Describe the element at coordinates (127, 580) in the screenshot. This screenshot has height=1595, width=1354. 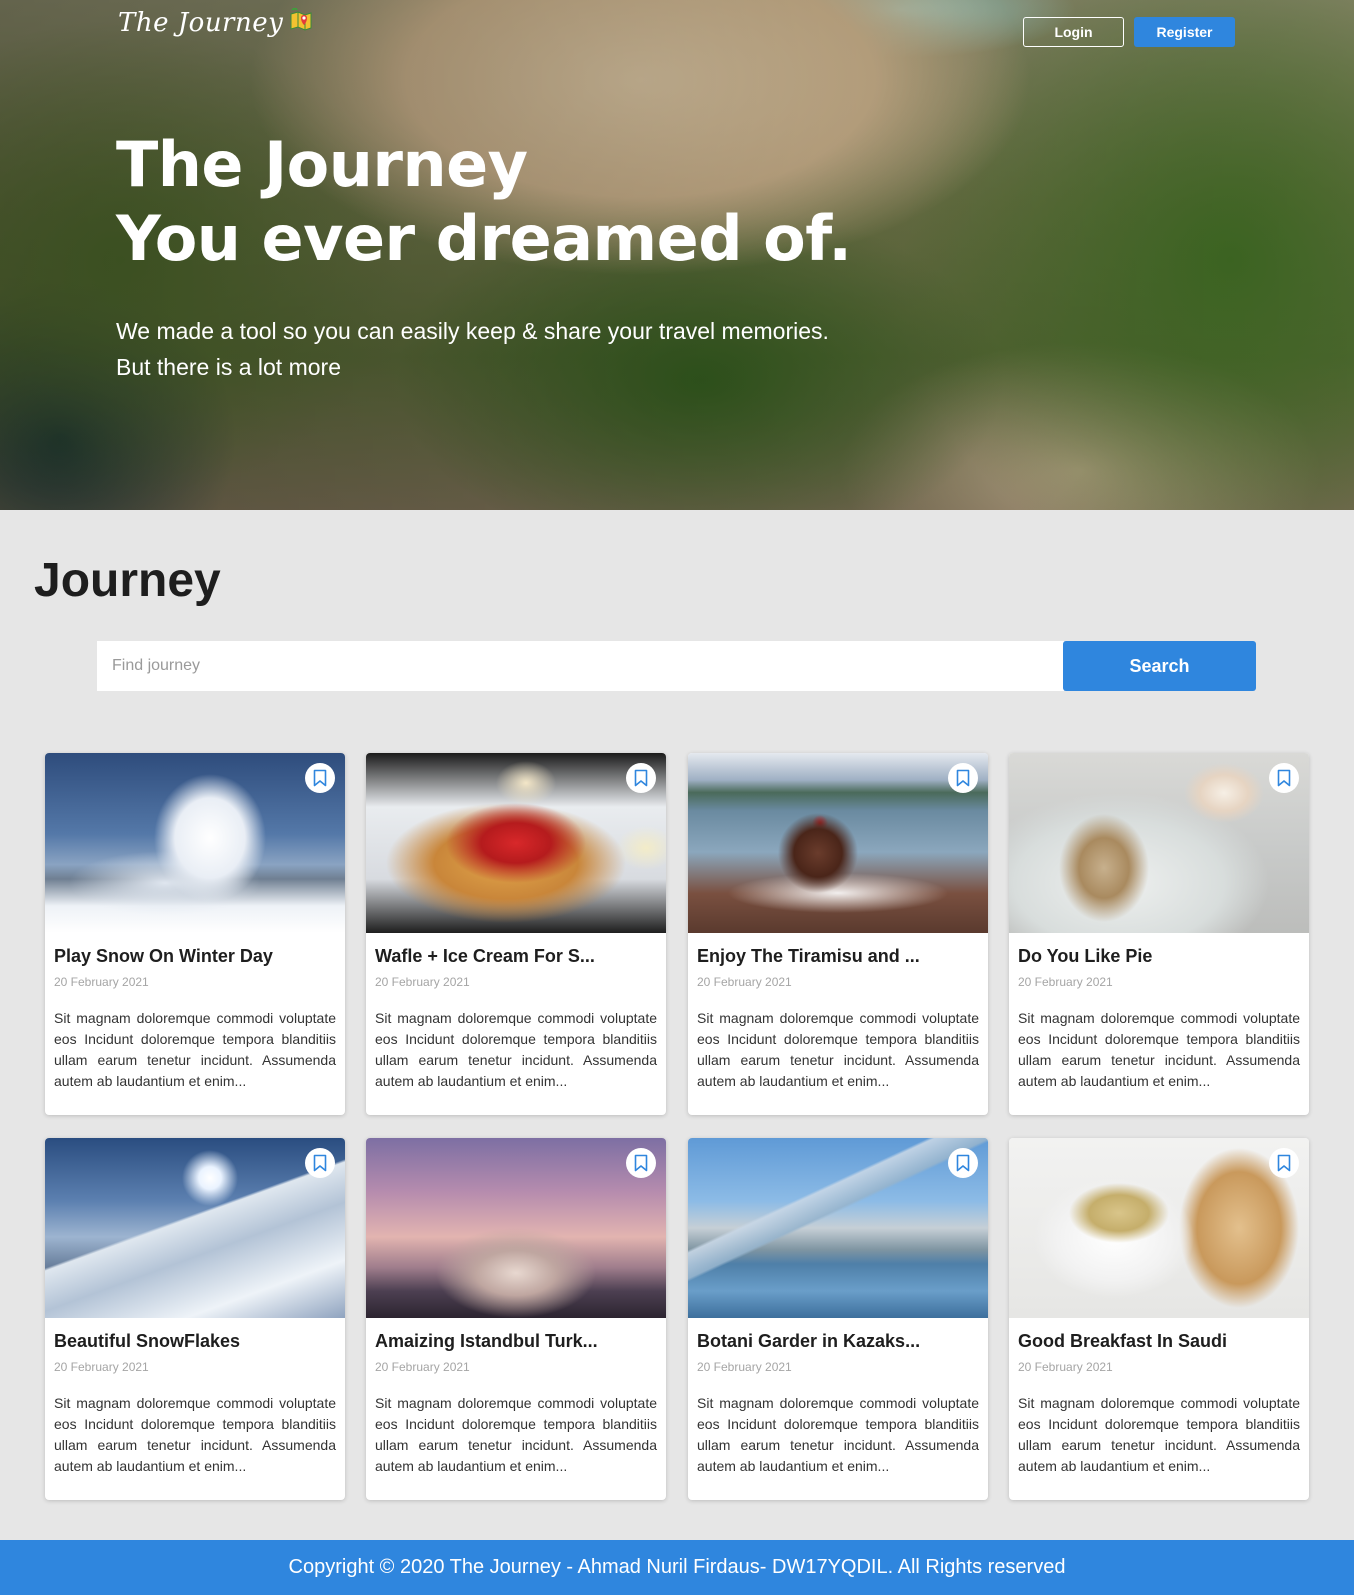
I see `section-title: Journey` at that location.